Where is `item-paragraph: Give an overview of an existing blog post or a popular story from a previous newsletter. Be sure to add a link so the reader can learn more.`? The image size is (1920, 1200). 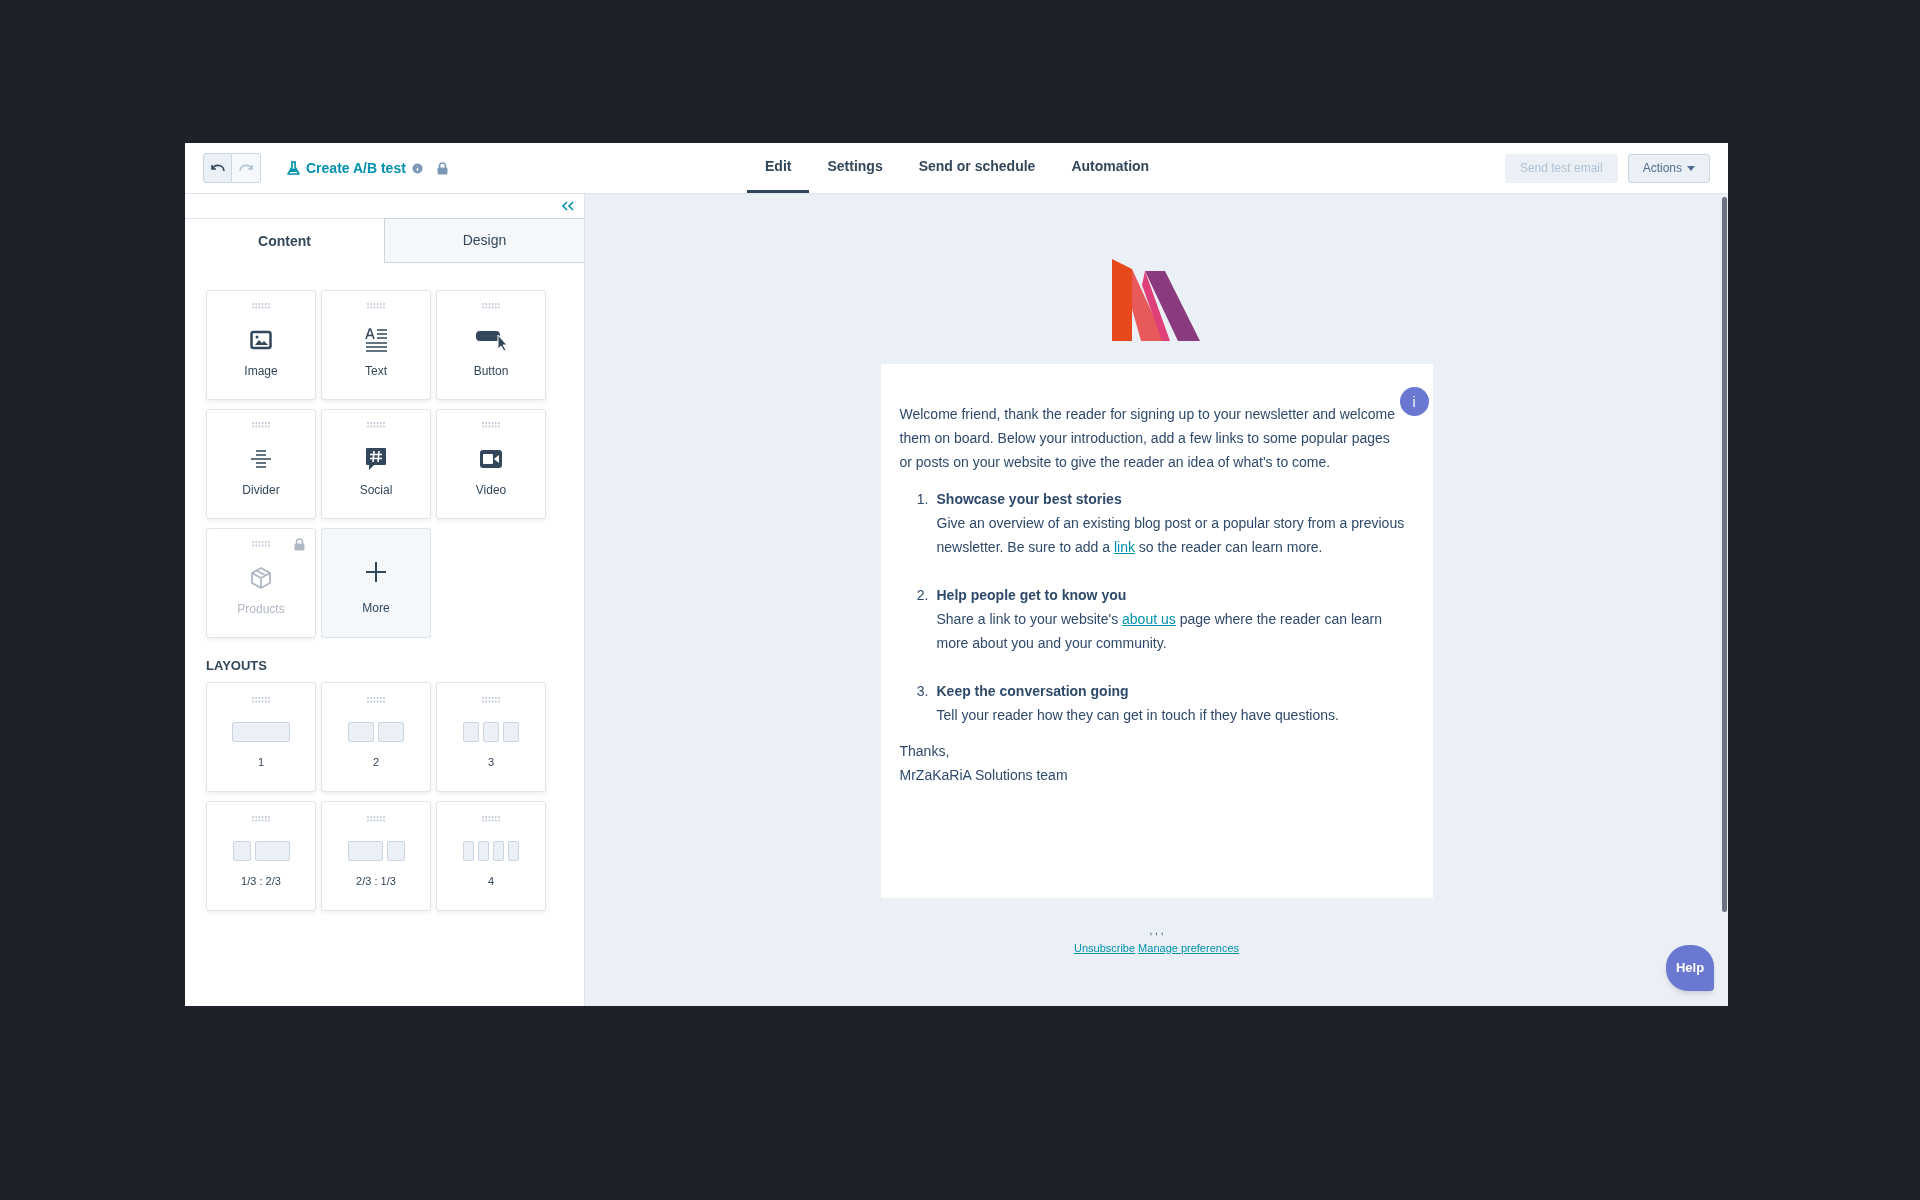 item-paragraph: Give an overview of an existing blog post or a popular story from a previous newsletter. Be sure to add a link so the reader can learn more. is located at coordinates (1171, 535).